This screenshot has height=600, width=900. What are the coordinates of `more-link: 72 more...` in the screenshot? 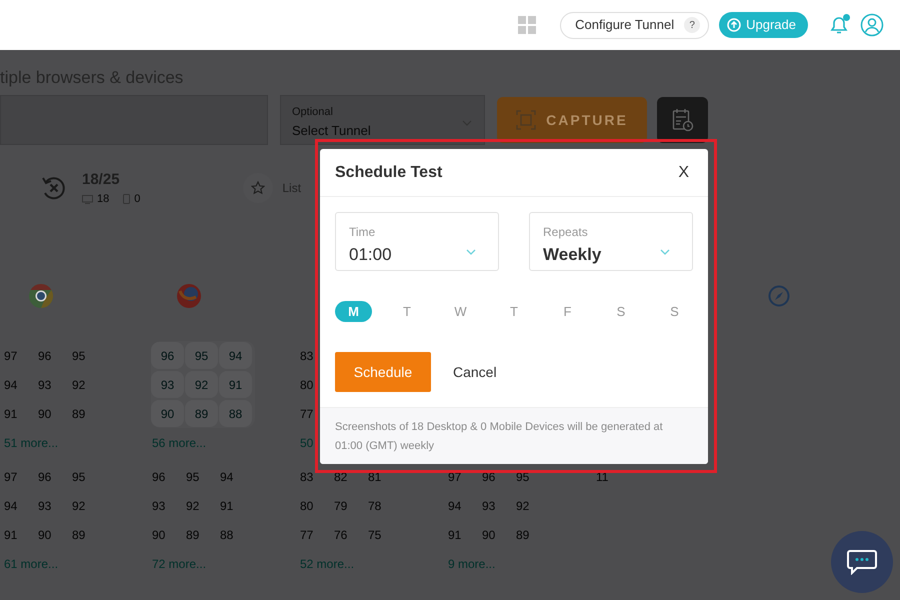 It's located at (225, 564).